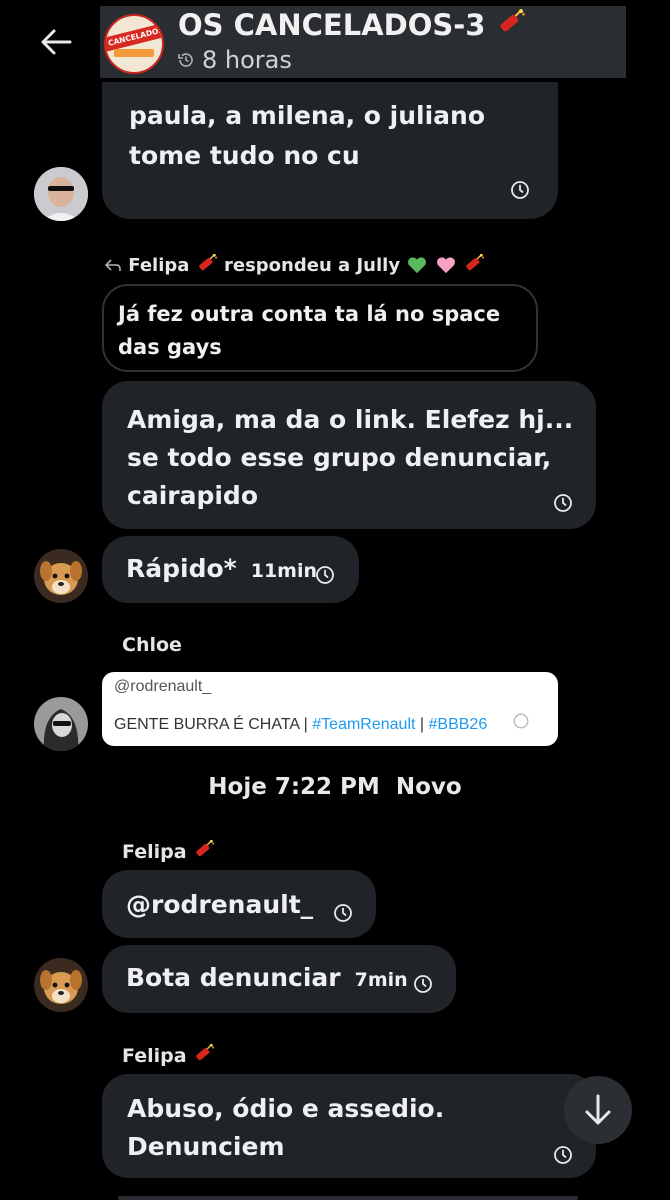 The height and width of the screenshot is (1200, 670). What do you see at coordinates (206, 1146) in the screenshot?
I see `message-text: Denunciem` at bounding box center [206, 1146].